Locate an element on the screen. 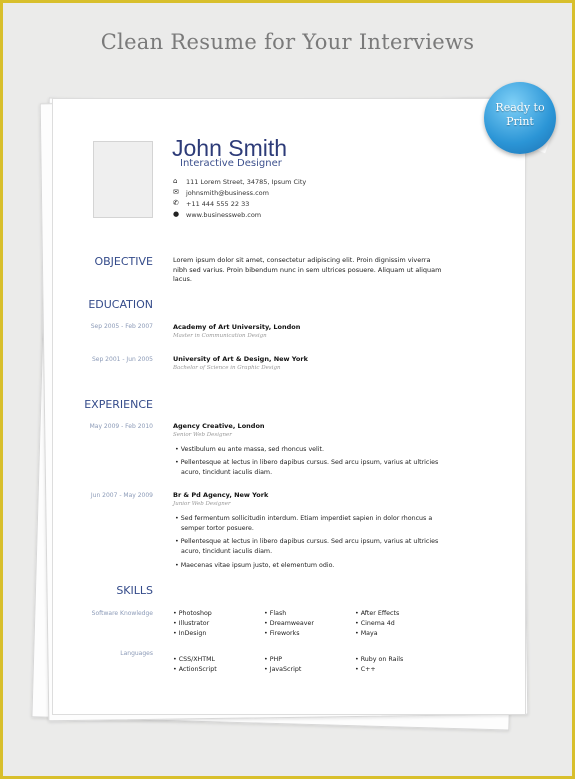 Image resolution: width=575 pixels, height=779 pixels. skill-text: Illustrator is located at coordinates (194, 623).